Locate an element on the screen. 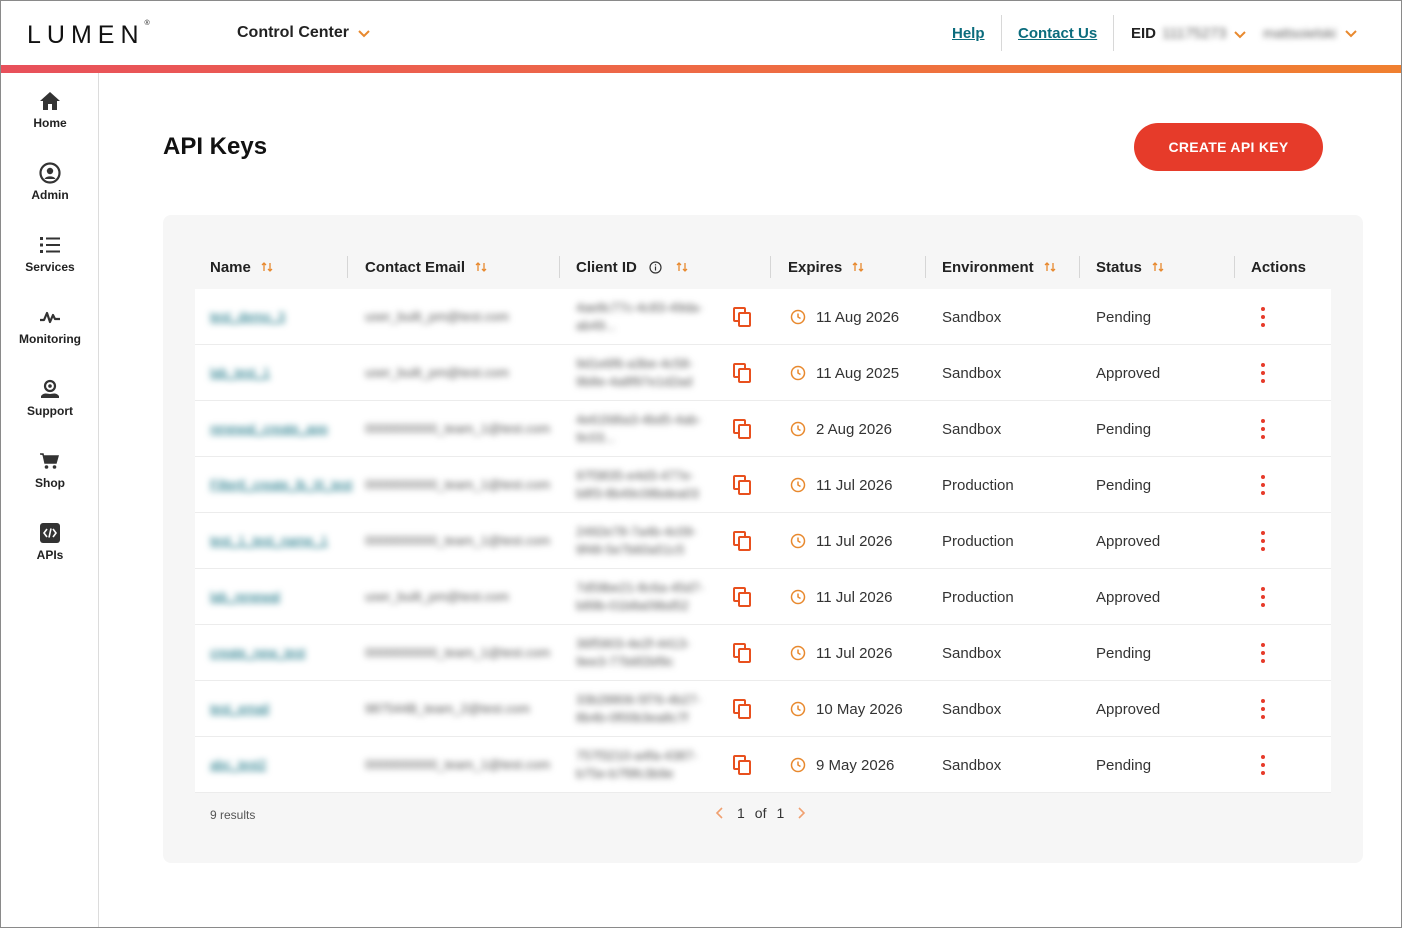  sidebar-item-shop: Shop is located at coordinates (50, 479).